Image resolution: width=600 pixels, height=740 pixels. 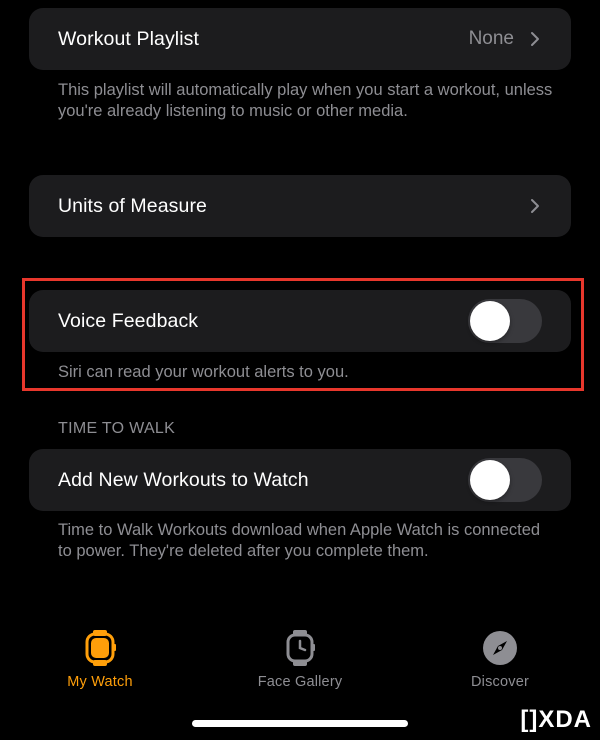 What do you see at coordinates (129, 38) in the screenshot?
I see `workout-playlist-label: Workout Playlist` at bounding box center [129, 38].